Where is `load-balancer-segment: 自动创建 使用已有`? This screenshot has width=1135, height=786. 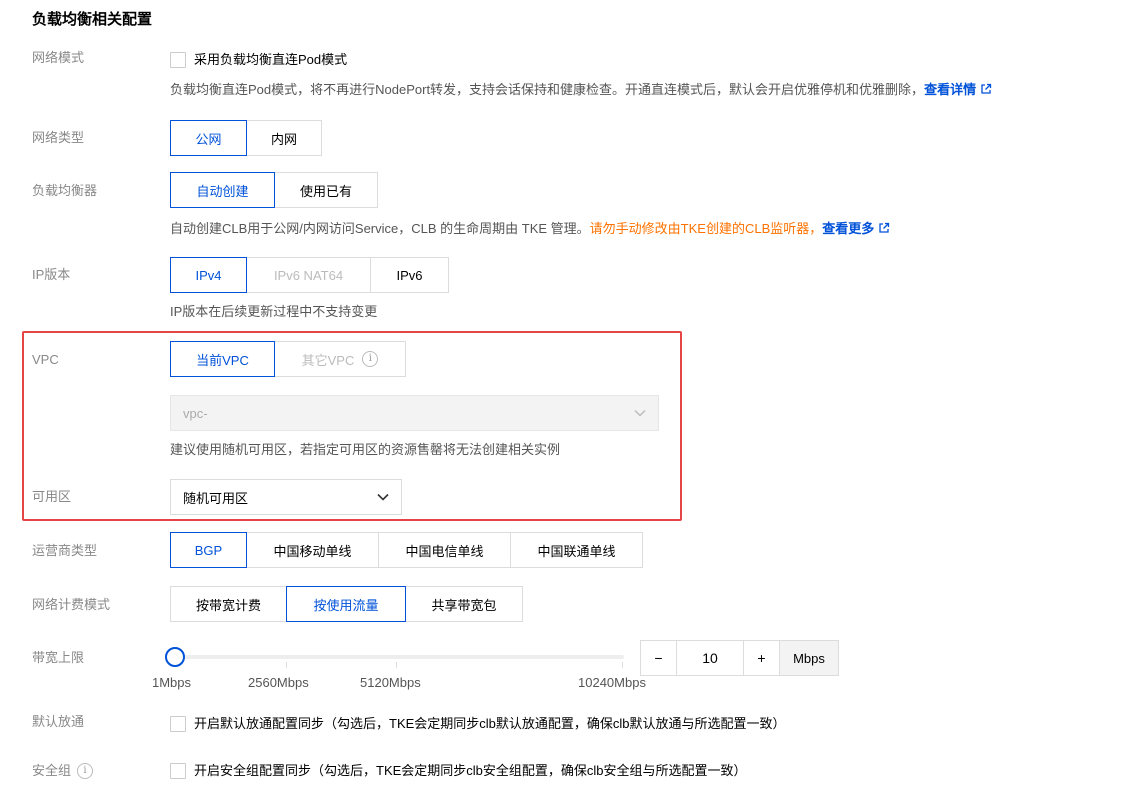 load-balancer-segment: 自动创建 使用已有 is located at coordinates (274, 190).